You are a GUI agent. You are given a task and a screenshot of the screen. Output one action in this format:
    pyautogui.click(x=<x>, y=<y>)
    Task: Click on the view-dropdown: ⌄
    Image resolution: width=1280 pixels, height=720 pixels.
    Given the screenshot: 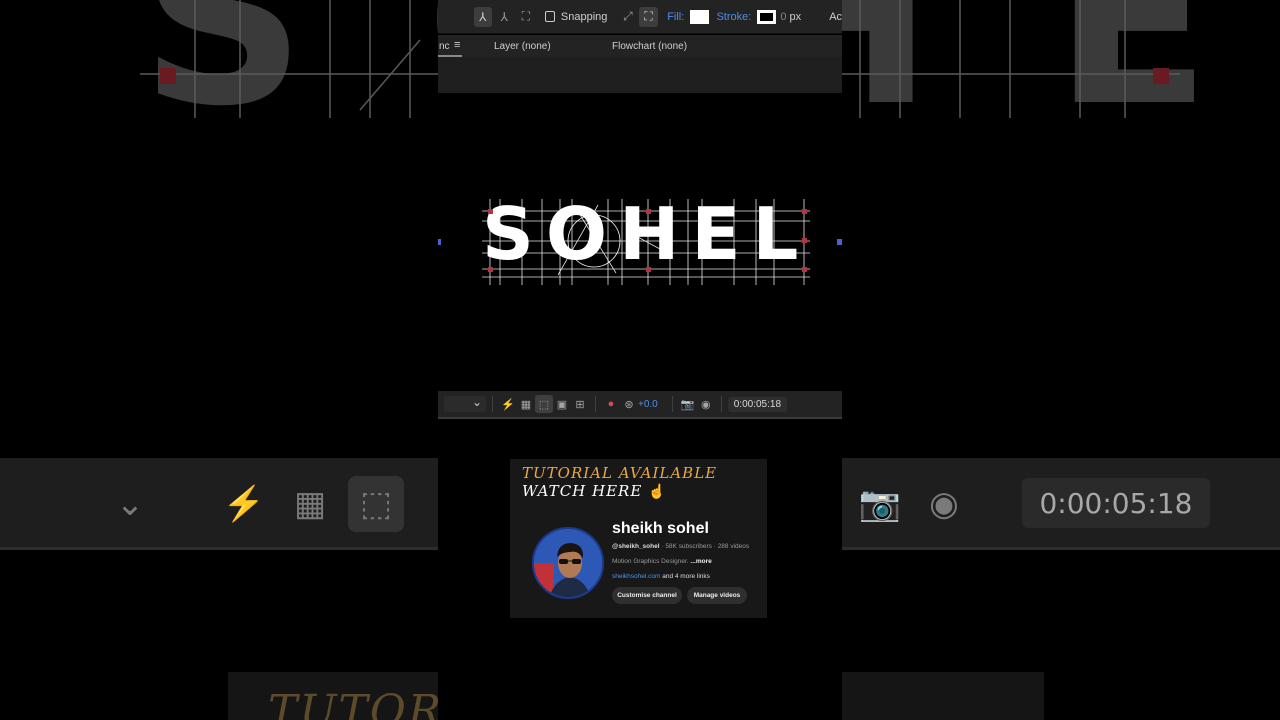 What is the action you would take?
    pyautogui.click(x=465, y=403)
    